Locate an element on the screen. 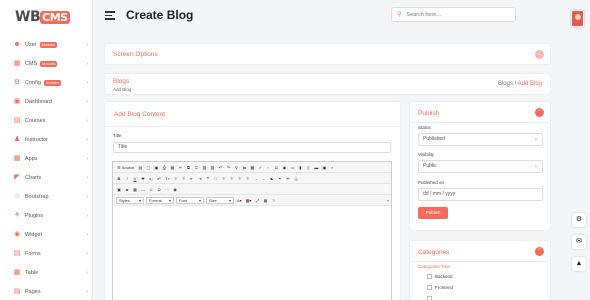 The width and height of the screenshot is (590, 300). category-checkbox-backend is located at coordinates (429, 276).